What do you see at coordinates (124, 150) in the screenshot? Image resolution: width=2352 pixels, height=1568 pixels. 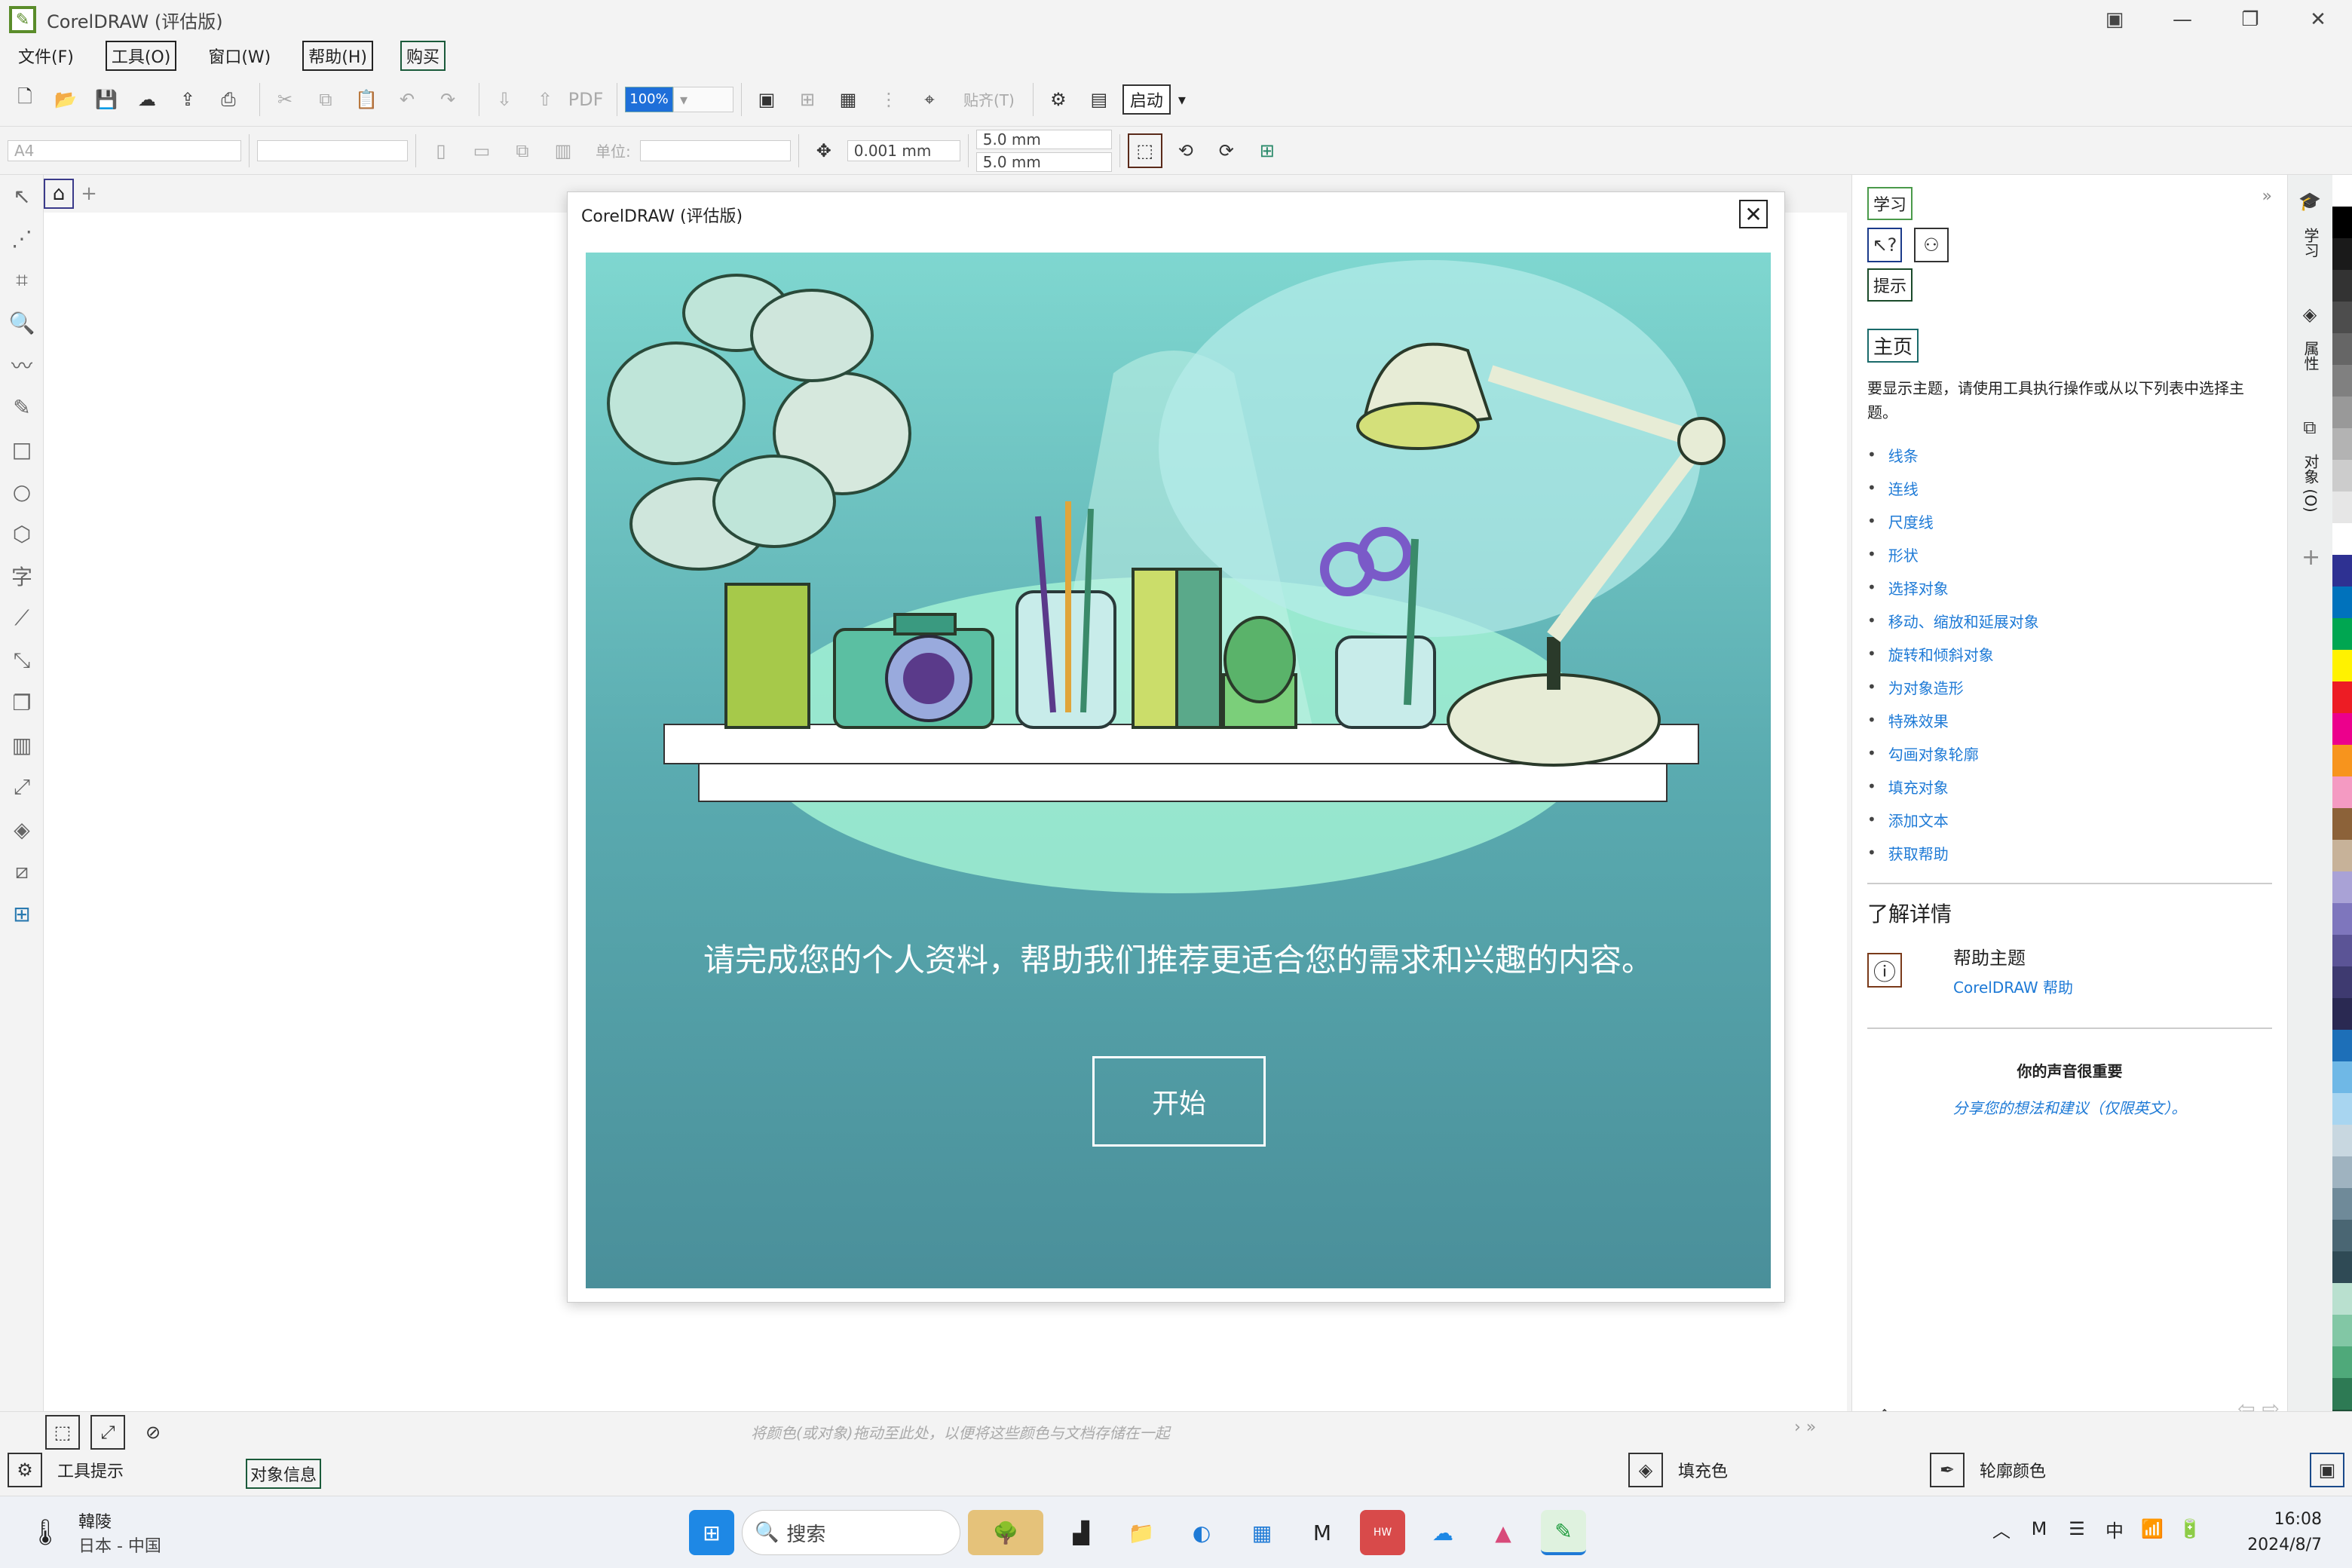 I see `page-size-select: A4` at bounding box center [124, 150].